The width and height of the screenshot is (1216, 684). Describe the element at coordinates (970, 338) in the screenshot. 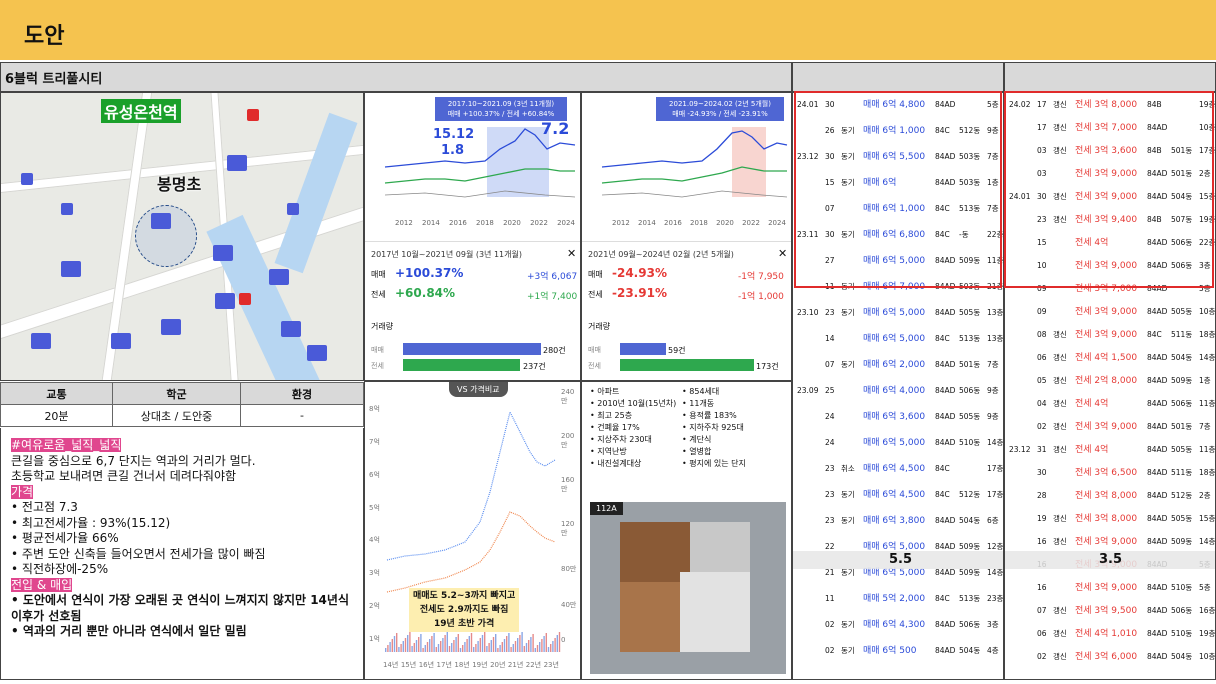

I see `transaction-cell: 513동` at that location.